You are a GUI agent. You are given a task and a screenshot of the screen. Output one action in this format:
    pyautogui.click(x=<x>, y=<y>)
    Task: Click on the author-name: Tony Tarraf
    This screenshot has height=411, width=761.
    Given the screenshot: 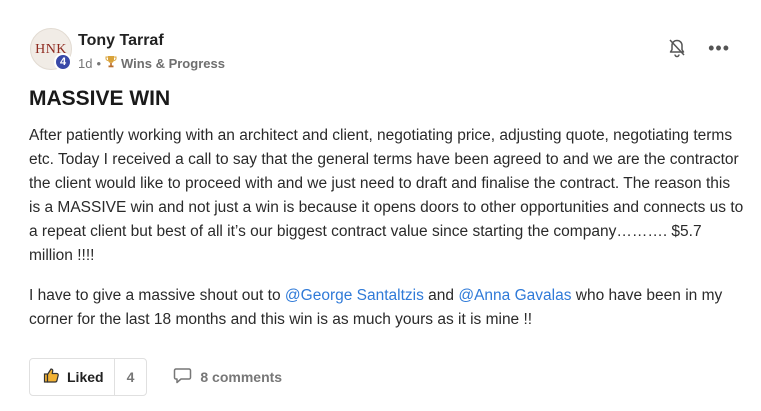 What is the action you would take?
    pyautogui.click(x=121, y=41)
    